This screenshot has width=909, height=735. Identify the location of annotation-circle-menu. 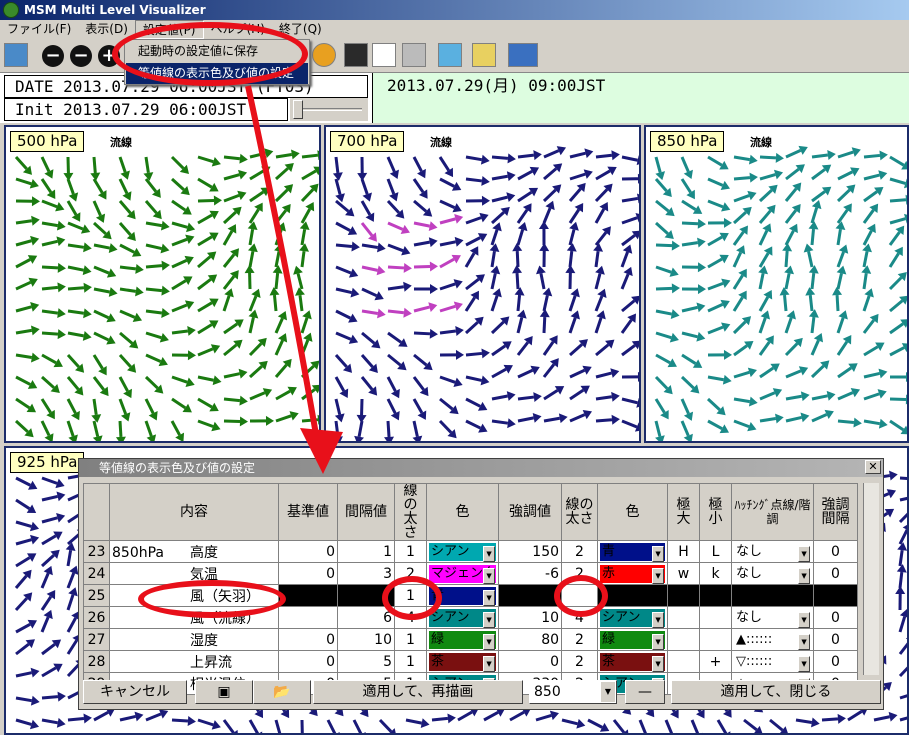
(210, 54).